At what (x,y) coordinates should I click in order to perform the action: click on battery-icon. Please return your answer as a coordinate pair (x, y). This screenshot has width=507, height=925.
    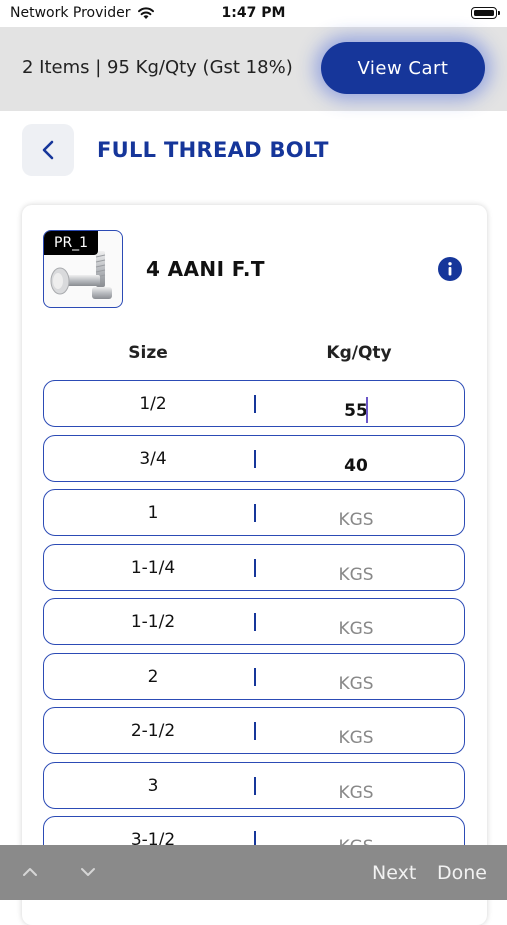
    Looking at the image, I should click on (485, 13).